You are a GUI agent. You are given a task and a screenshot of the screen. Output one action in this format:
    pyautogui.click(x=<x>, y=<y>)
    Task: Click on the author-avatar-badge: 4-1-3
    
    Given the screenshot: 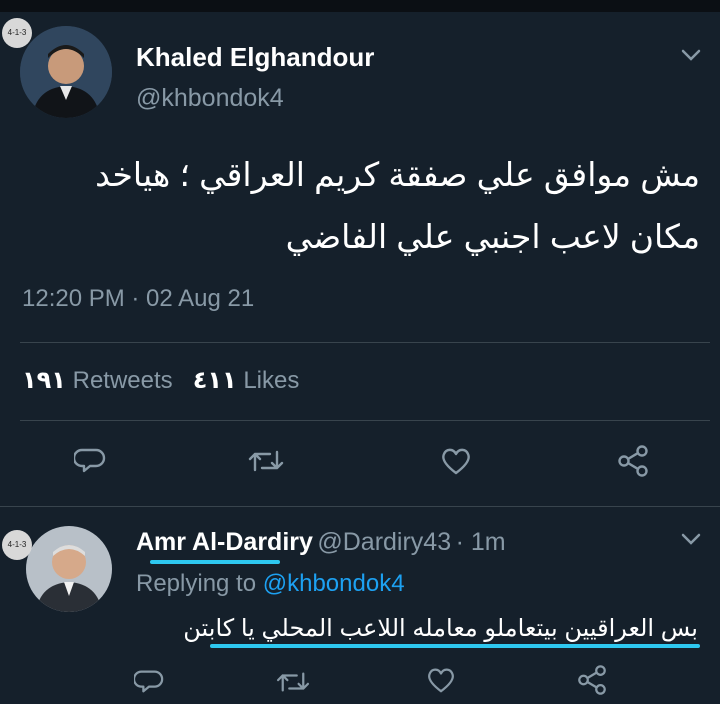 What is the action you would take?
    pyautogui.click(x=17, y=33)
    